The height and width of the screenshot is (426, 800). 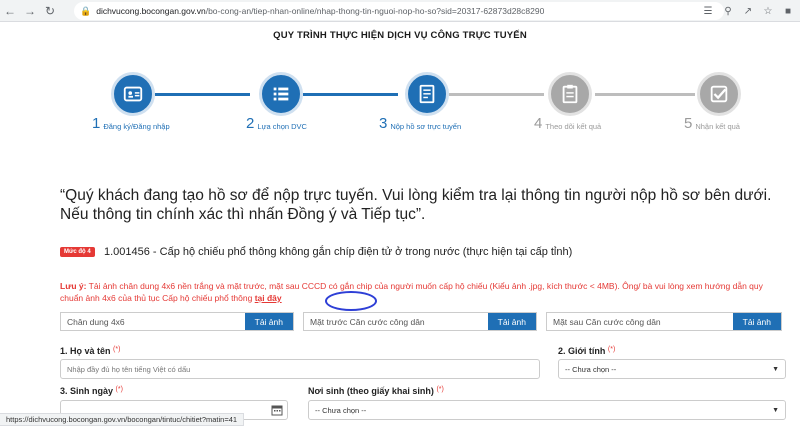 I want to click on step-1-login, so click(x=133, y=94).